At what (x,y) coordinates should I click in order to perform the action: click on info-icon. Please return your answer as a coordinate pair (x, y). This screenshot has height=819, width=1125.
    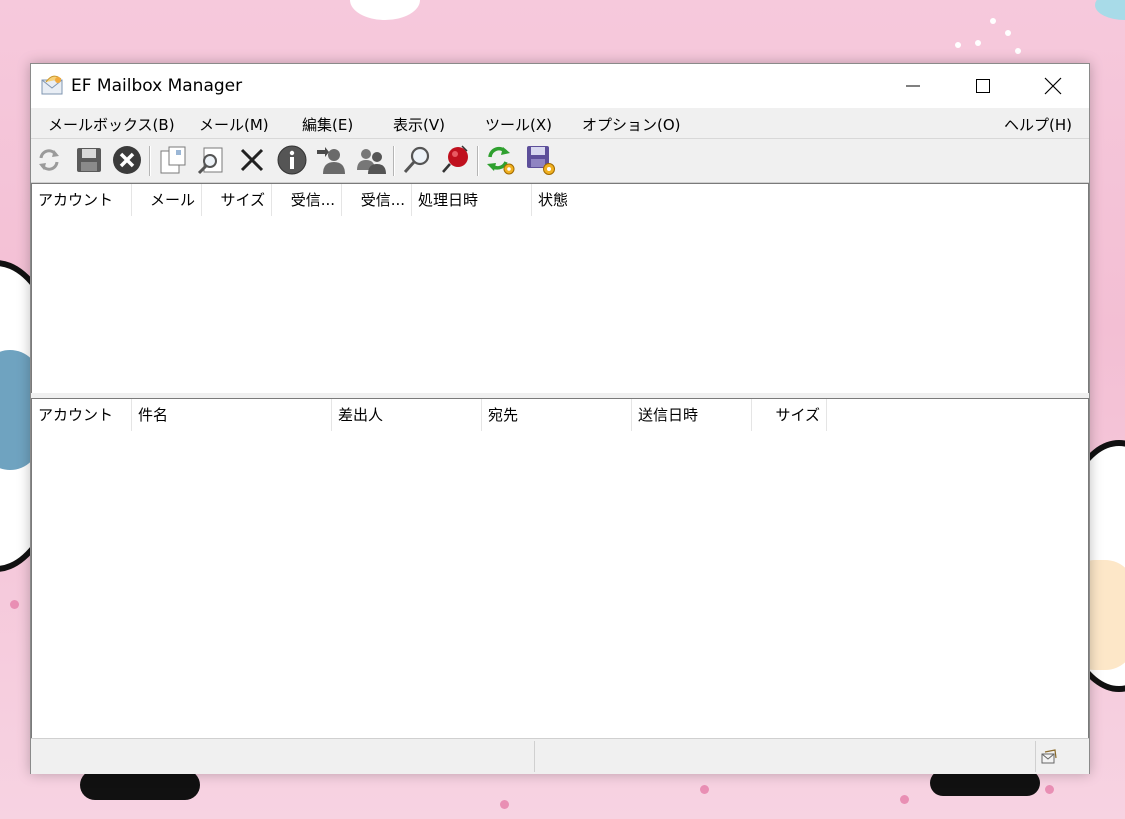
    Looking at the image, I should click on (292, 160).